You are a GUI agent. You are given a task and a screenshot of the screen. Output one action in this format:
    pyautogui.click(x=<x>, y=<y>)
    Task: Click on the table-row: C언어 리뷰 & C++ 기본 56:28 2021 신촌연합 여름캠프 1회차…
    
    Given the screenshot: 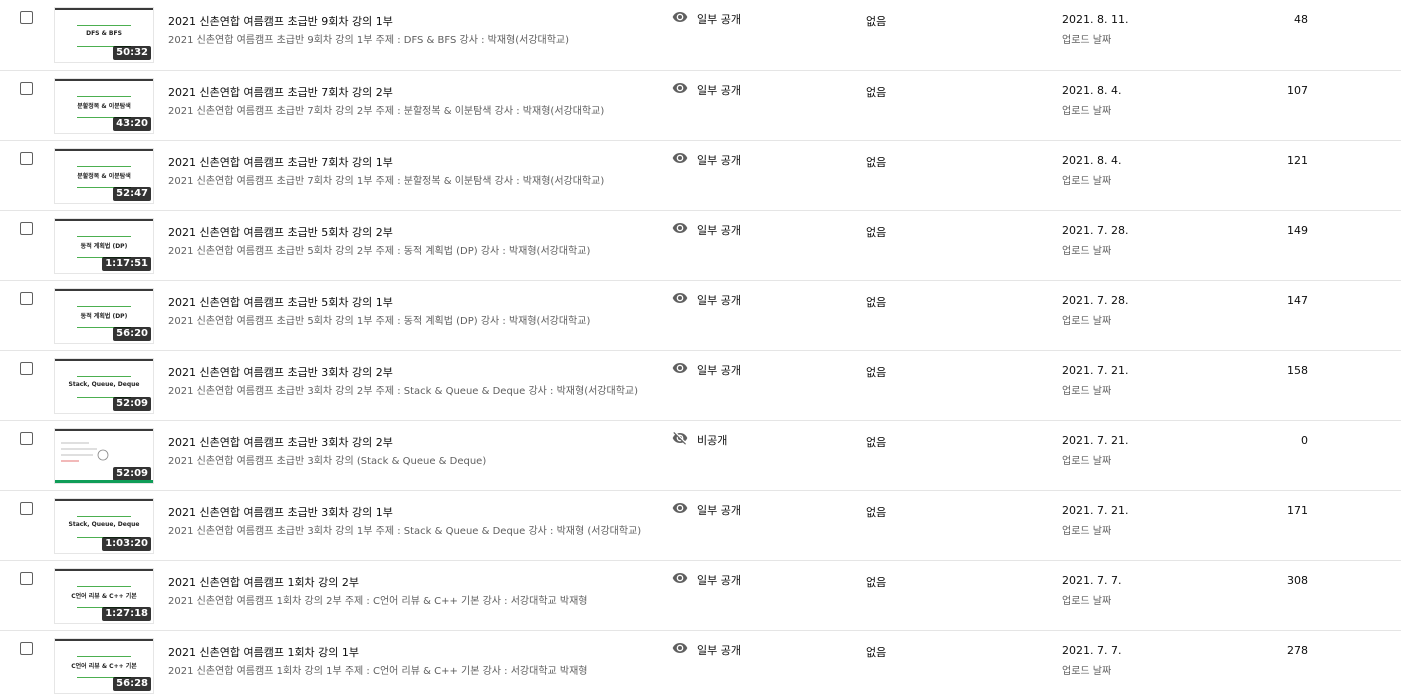 What is the action you would take?
    pyautogui.click(x=700, y=665)
    